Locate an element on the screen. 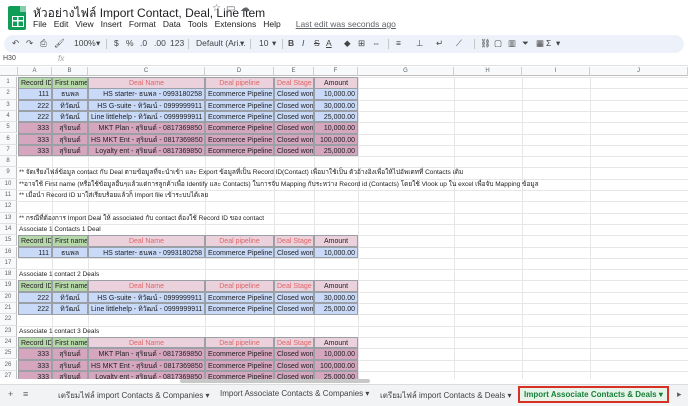 The width and height of the screenshot is (688, 406). row-header: 5 is located at coordinates (8, 128).